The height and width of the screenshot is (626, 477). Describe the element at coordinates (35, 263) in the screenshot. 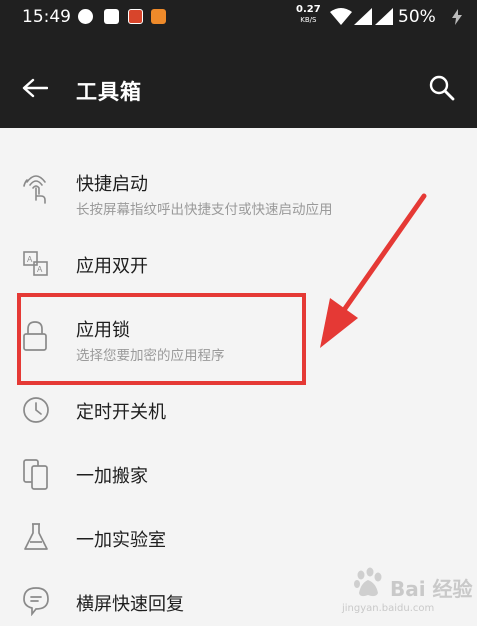

I see `app-clone-icon: A A` at that location.